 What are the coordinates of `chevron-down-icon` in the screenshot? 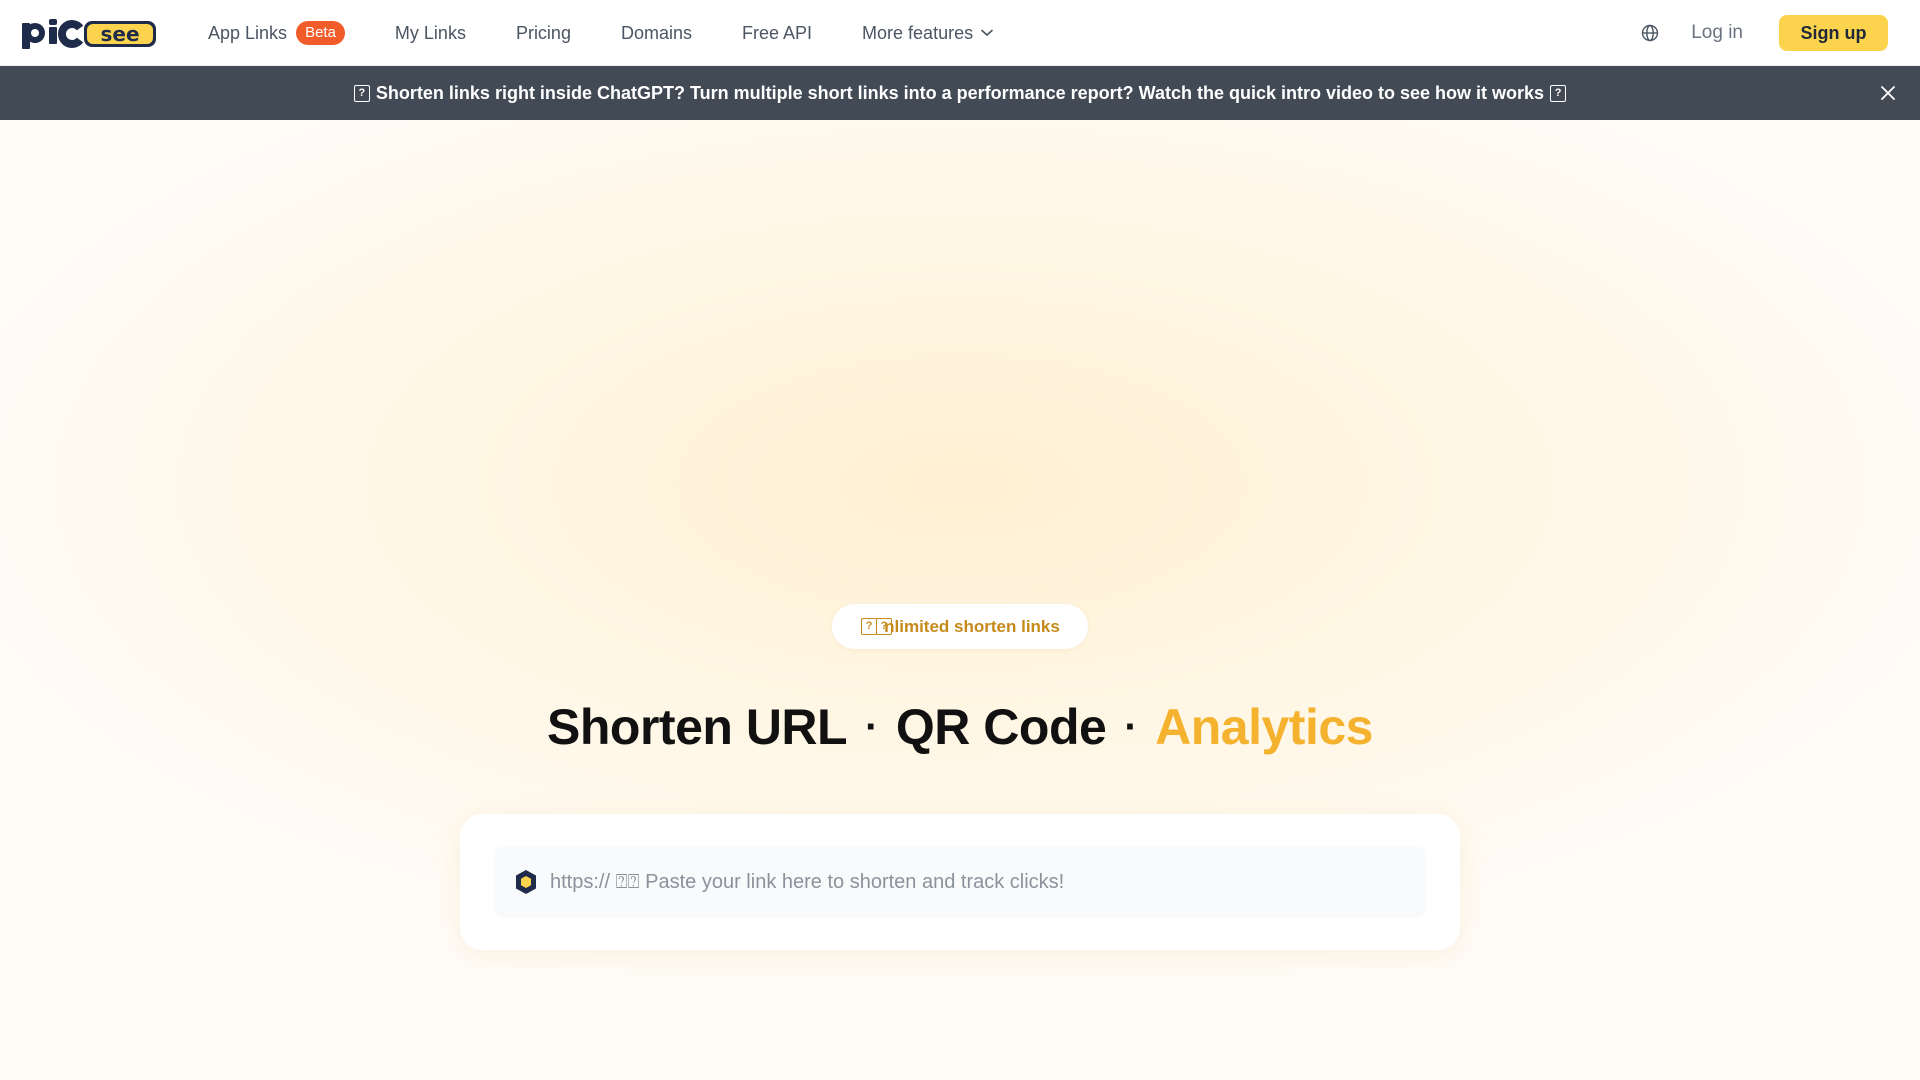 It's located at (987, 33).